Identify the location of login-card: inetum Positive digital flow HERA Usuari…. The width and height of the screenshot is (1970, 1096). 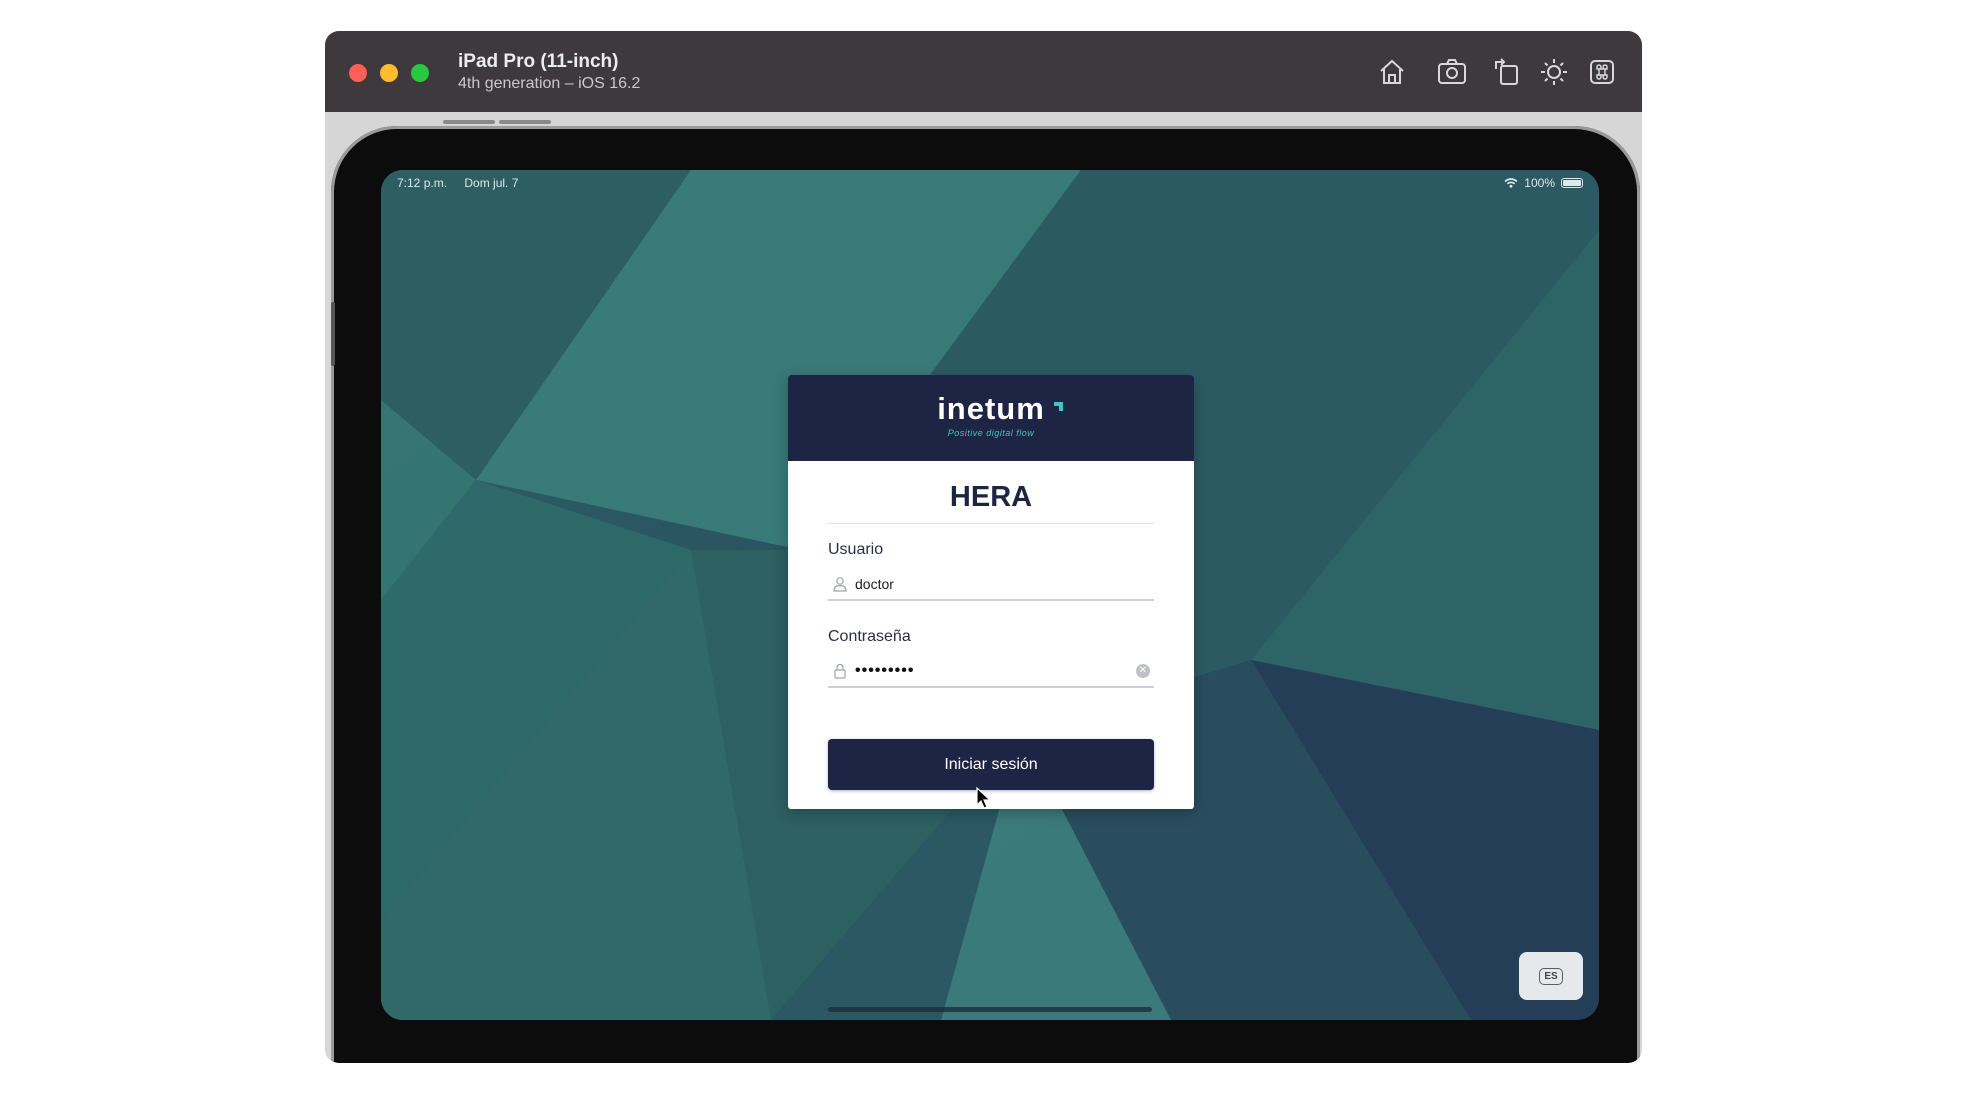
(991, 592).